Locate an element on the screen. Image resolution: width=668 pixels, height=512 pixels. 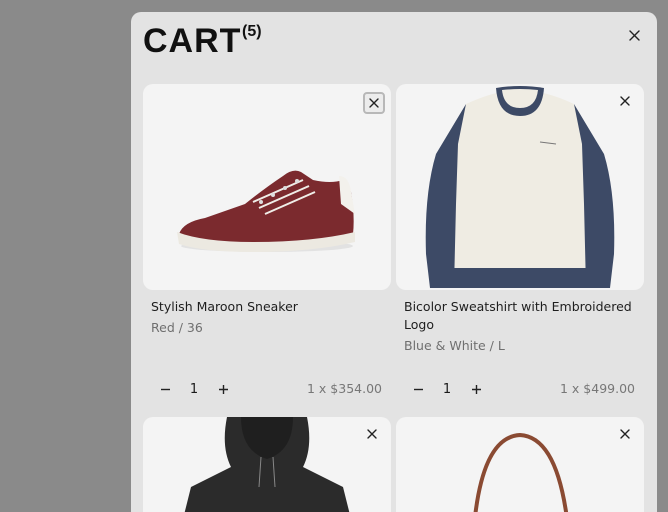
product-image-hoodie is located at coordinates (267, 464).